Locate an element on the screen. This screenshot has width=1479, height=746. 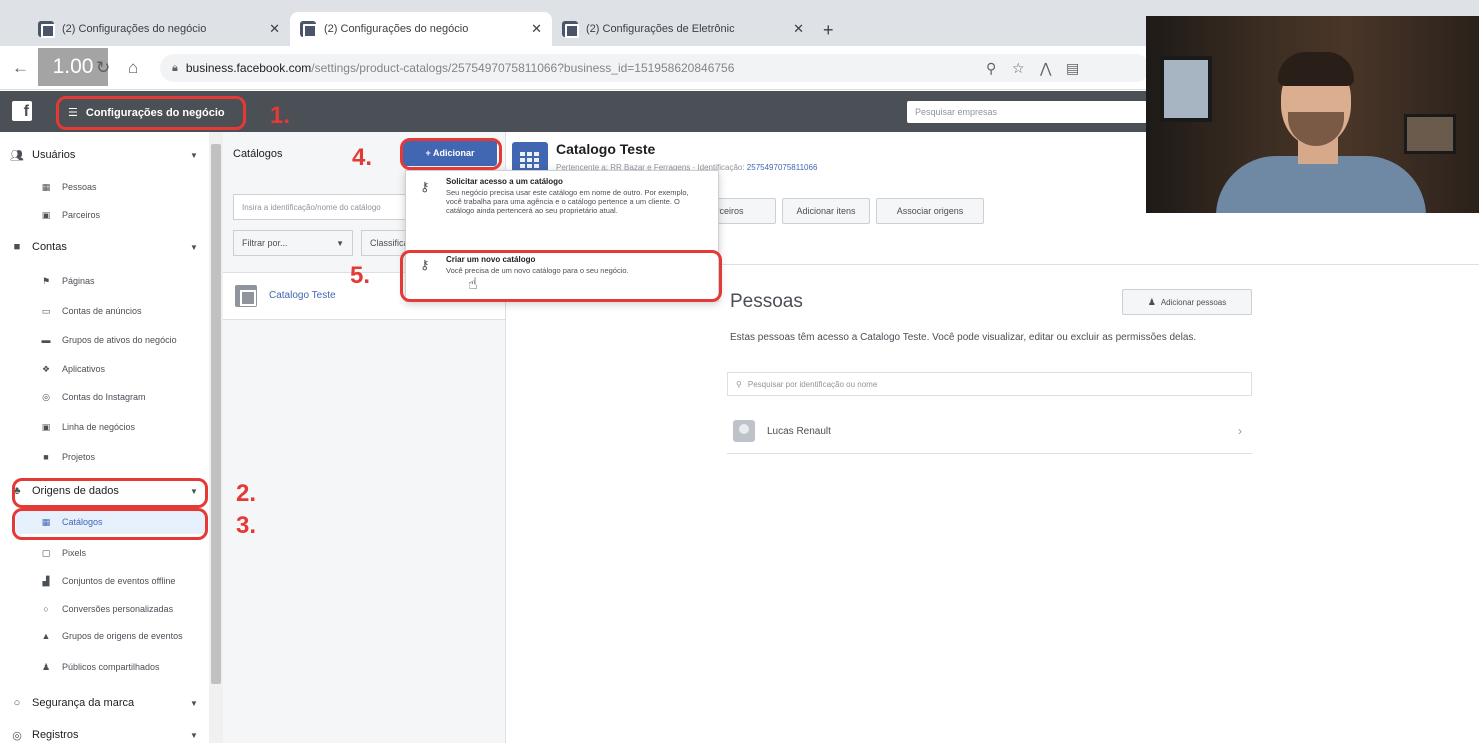
sidebar-item-label: Conjuntos de eventos offline is located at coordinates (119, 580).